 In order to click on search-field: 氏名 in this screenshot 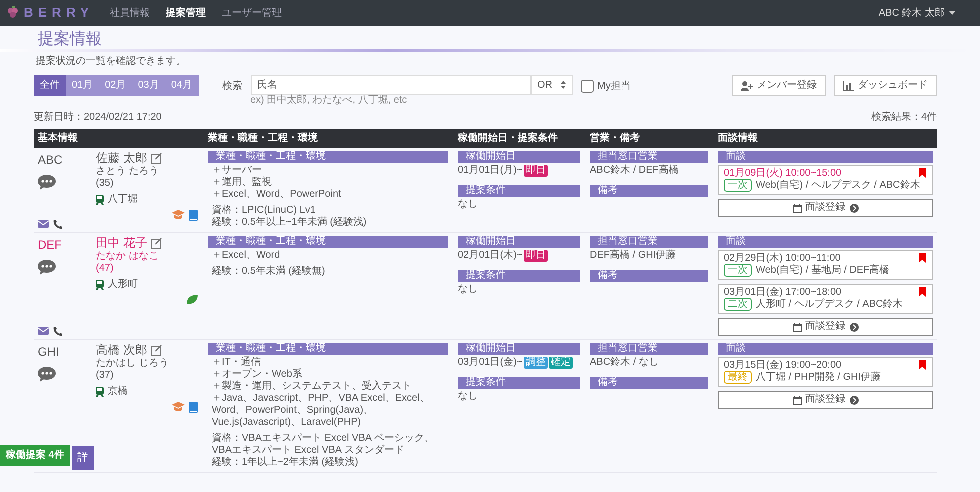, I will do `click(390, 85)`.